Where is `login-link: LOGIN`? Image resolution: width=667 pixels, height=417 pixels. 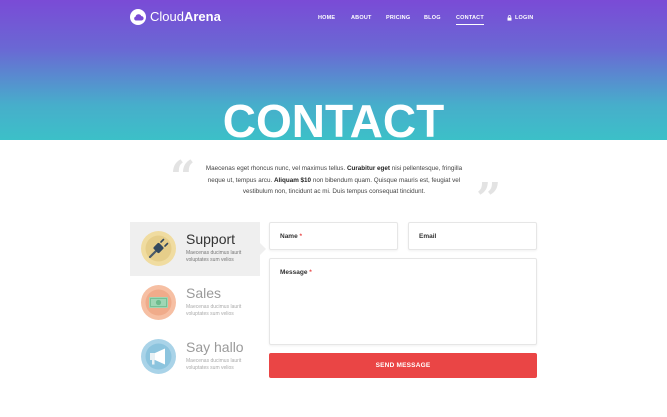 login-link: LOGIN is located at coordinates (520, 18).